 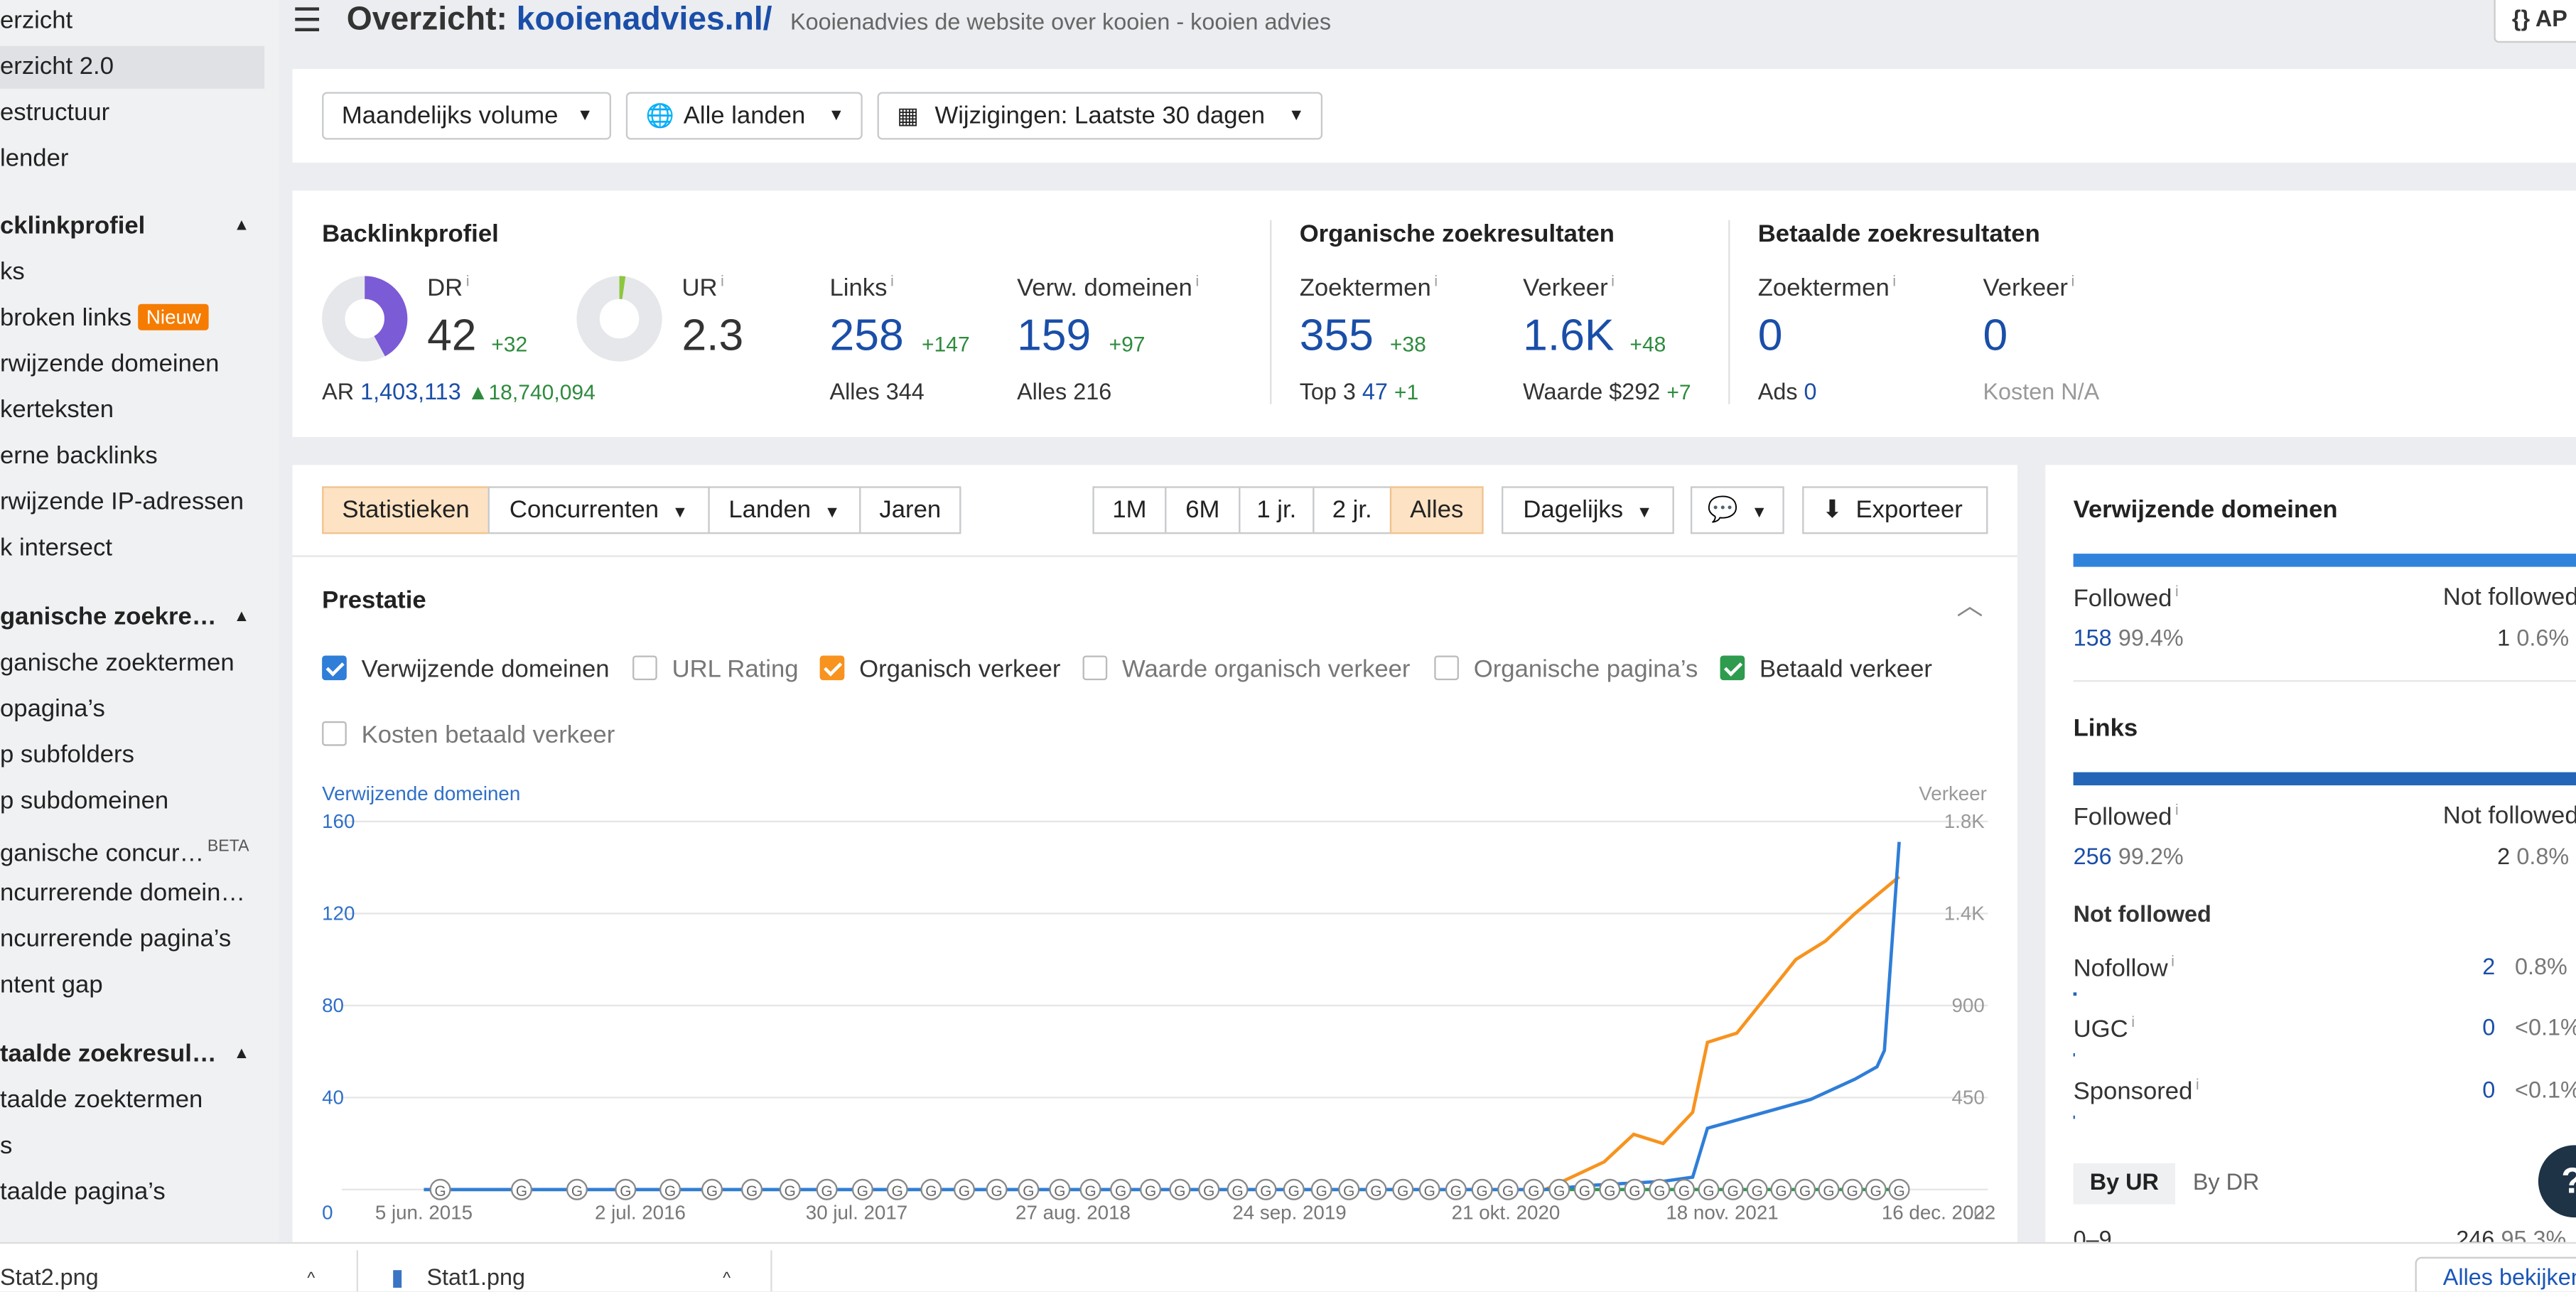 I want to click on sidebar-item-refdomains: rwijzende domeinen, so click(x=132, y=364).